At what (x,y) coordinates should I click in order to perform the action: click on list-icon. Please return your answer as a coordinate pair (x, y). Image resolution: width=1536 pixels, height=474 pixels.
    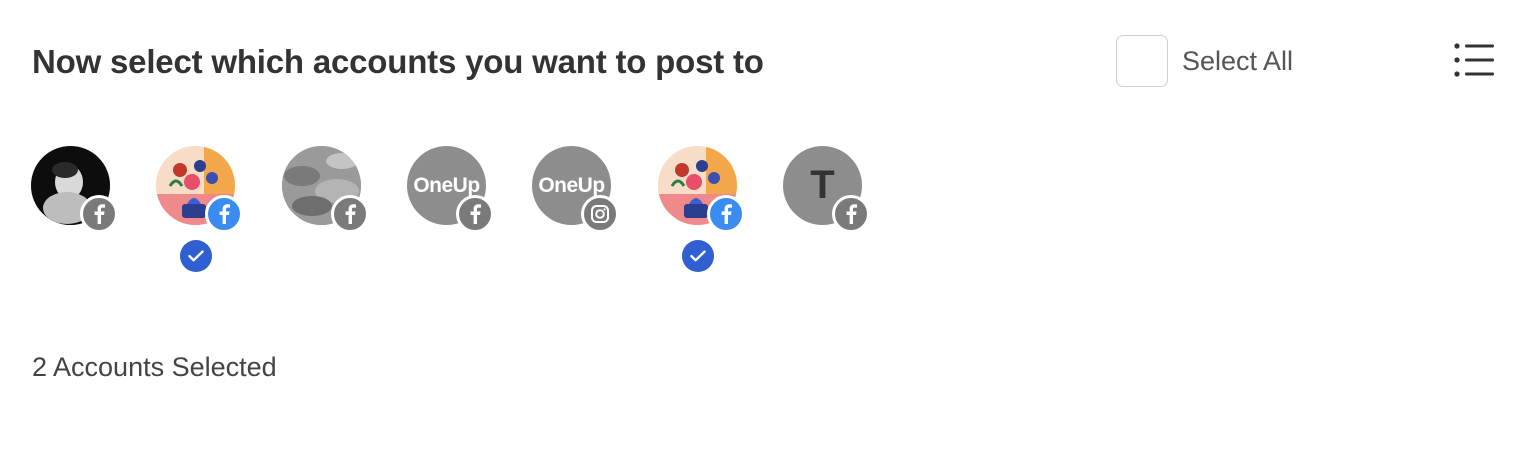
    Looking at the image, I should click on (1474, 60).